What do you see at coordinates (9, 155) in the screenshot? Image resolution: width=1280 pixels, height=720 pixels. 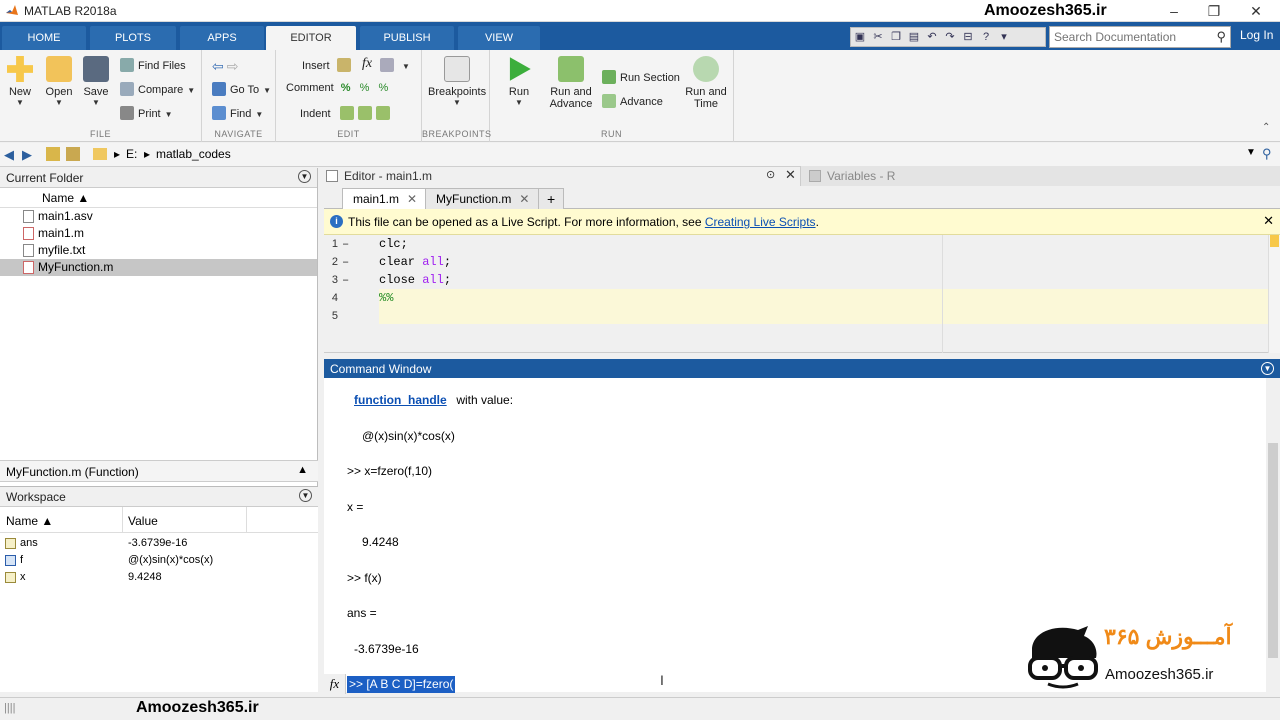 I see `back-icon: ◀` at bounding box center [9, 155].